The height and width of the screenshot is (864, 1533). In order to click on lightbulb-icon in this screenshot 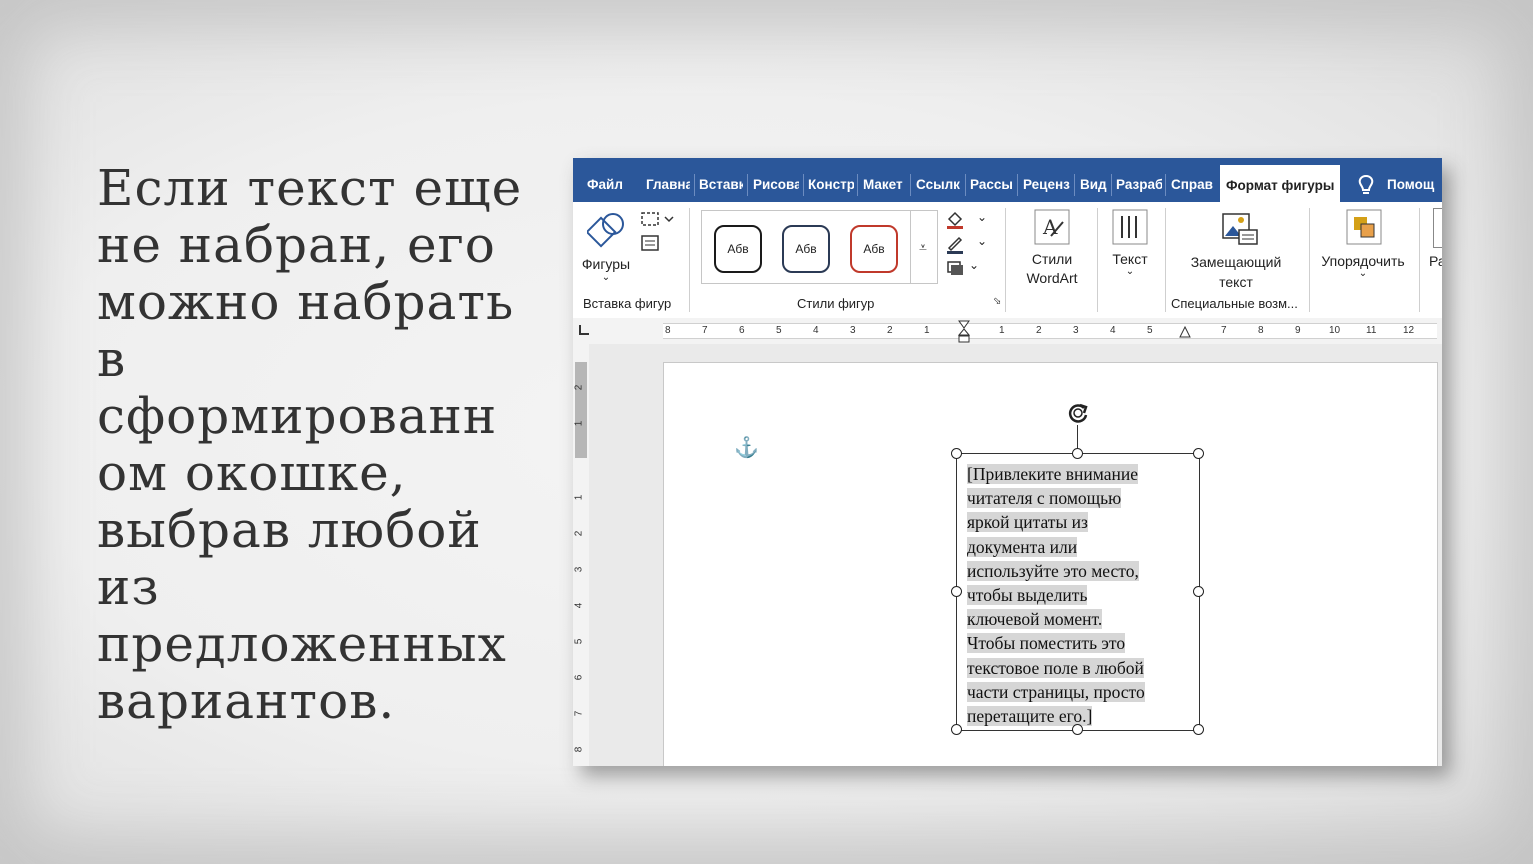, I will do `click(1366, 186)`.